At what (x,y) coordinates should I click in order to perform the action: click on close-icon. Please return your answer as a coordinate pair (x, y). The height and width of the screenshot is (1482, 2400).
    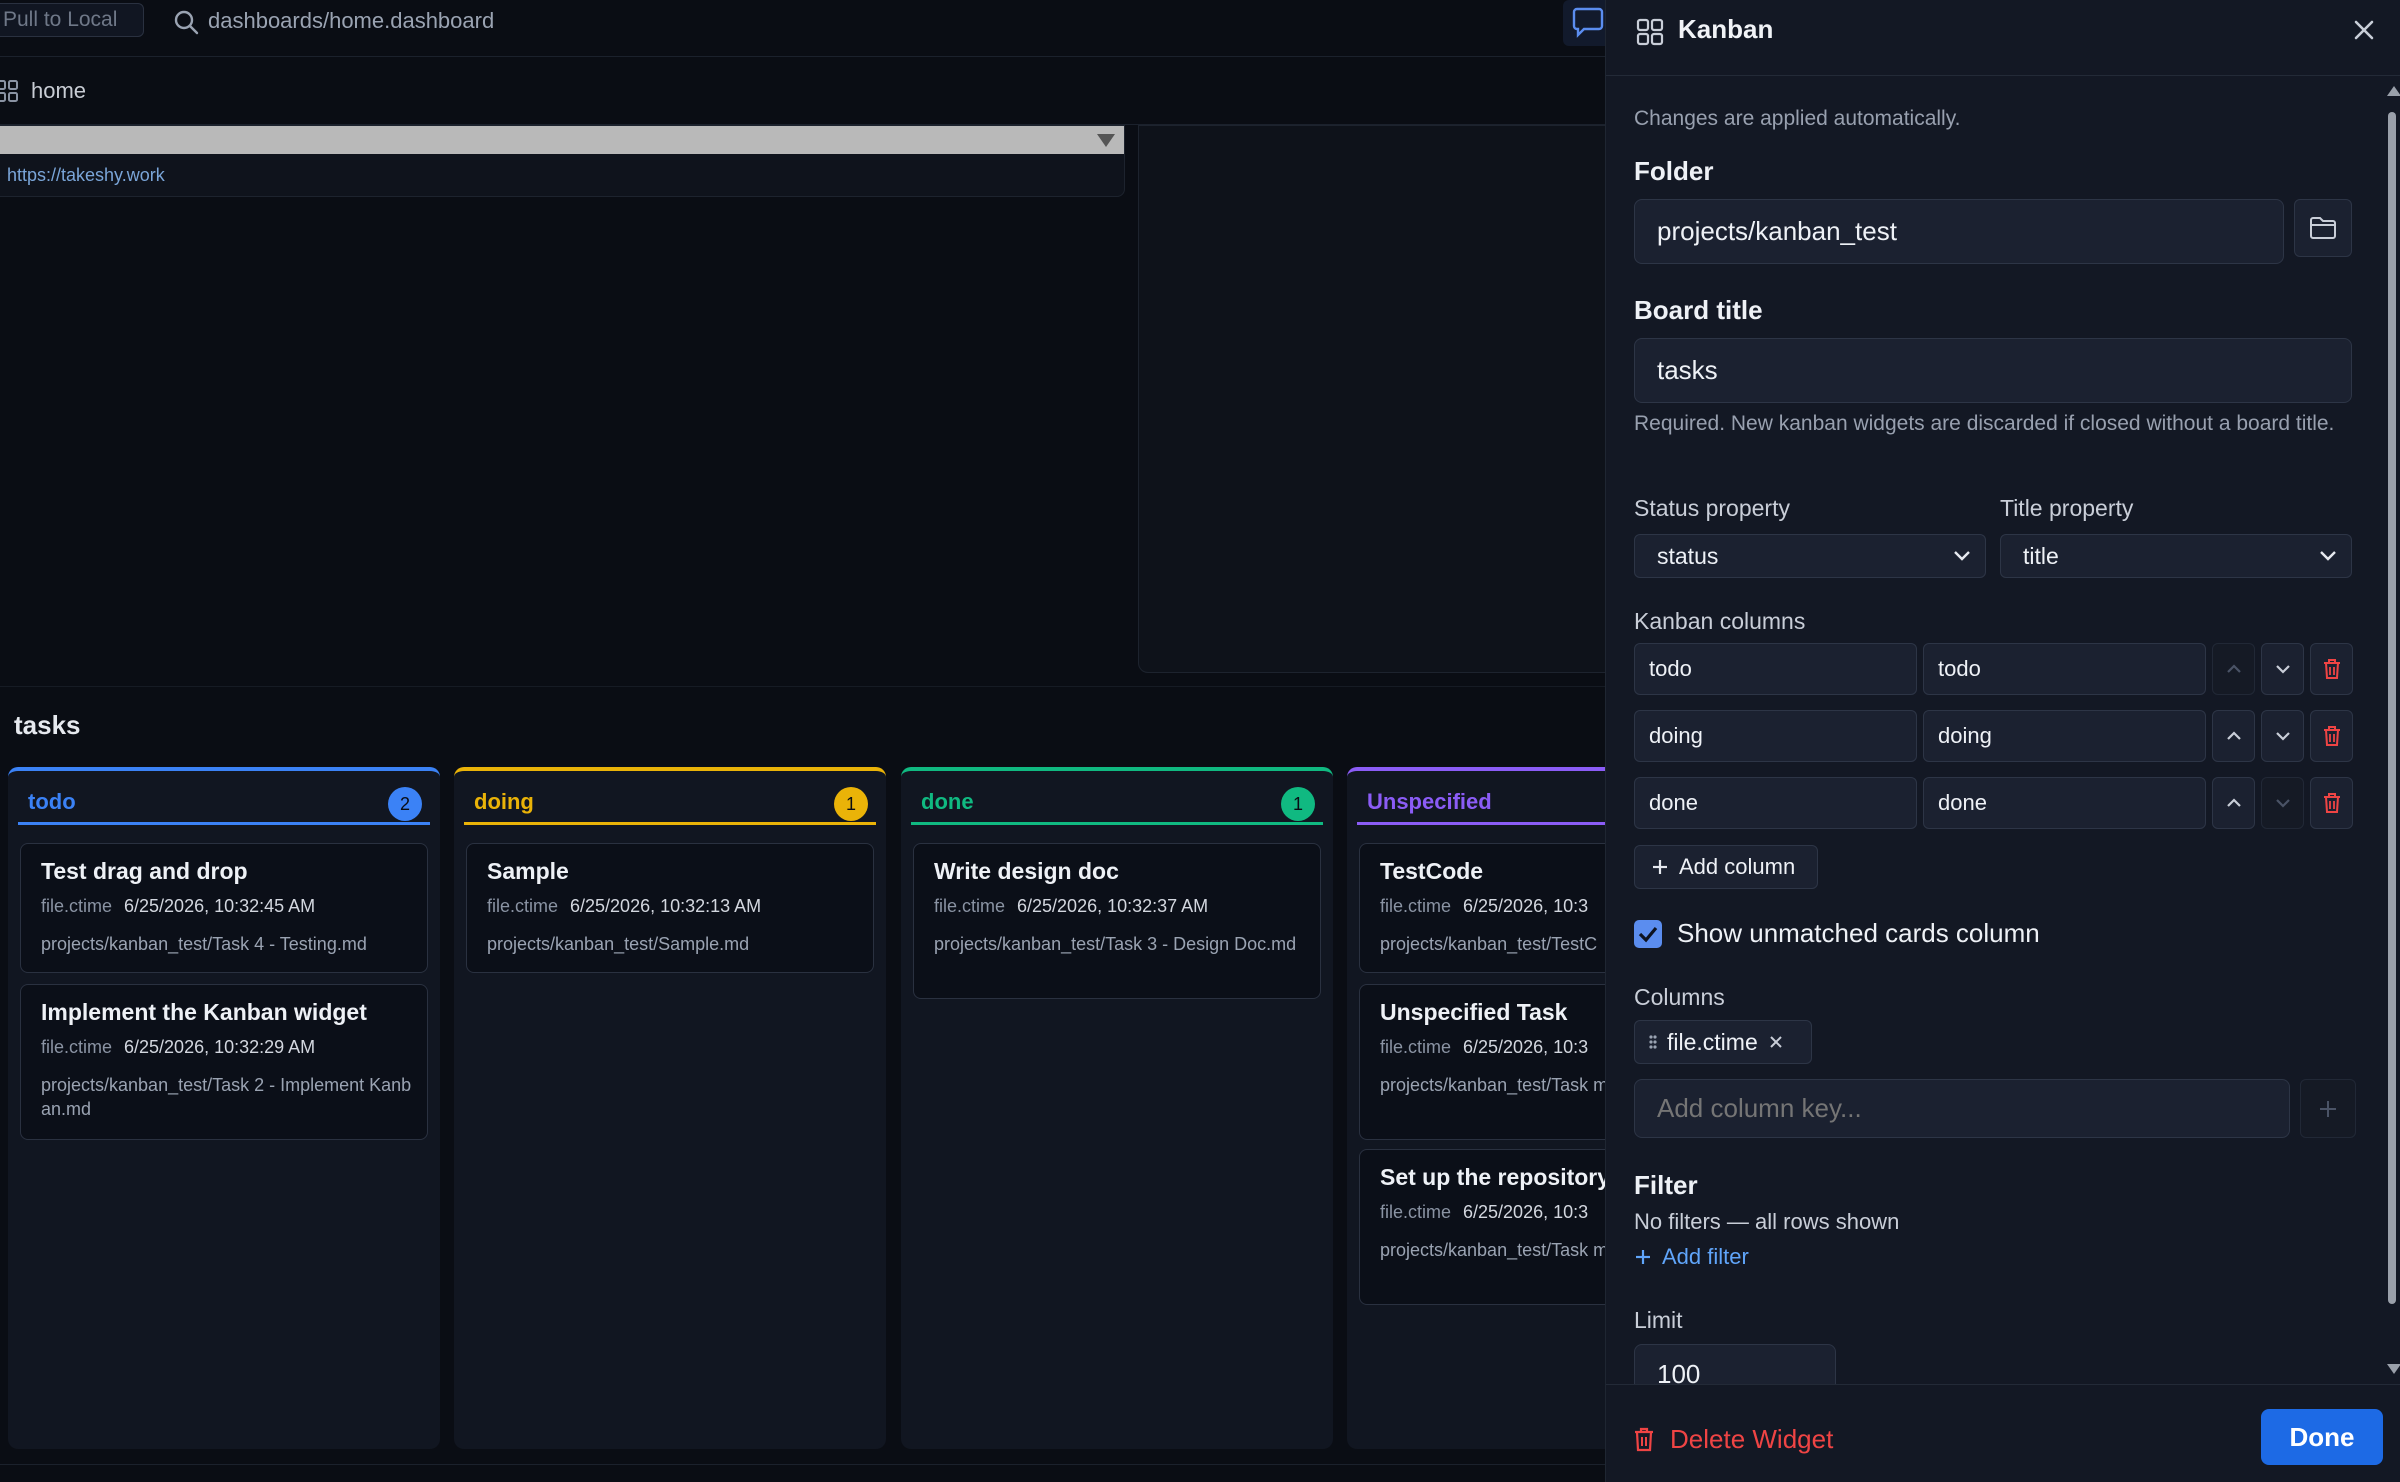
    Looking at the image, I should click on (2364, 30).